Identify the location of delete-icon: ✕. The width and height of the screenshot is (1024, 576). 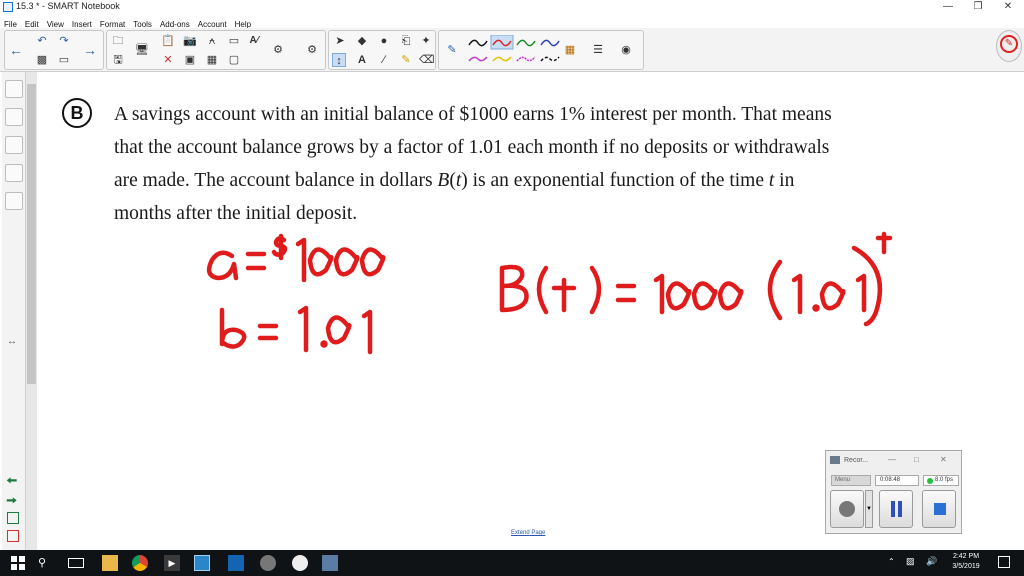
(168, 60).